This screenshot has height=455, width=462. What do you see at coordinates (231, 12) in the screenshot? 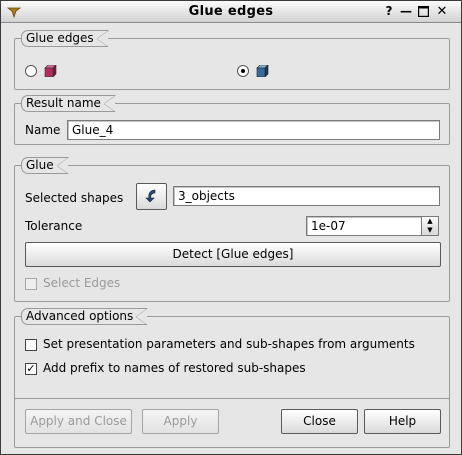
I see `title-bar: Glue edges ? — ✕` at bounding box center [231, 12].